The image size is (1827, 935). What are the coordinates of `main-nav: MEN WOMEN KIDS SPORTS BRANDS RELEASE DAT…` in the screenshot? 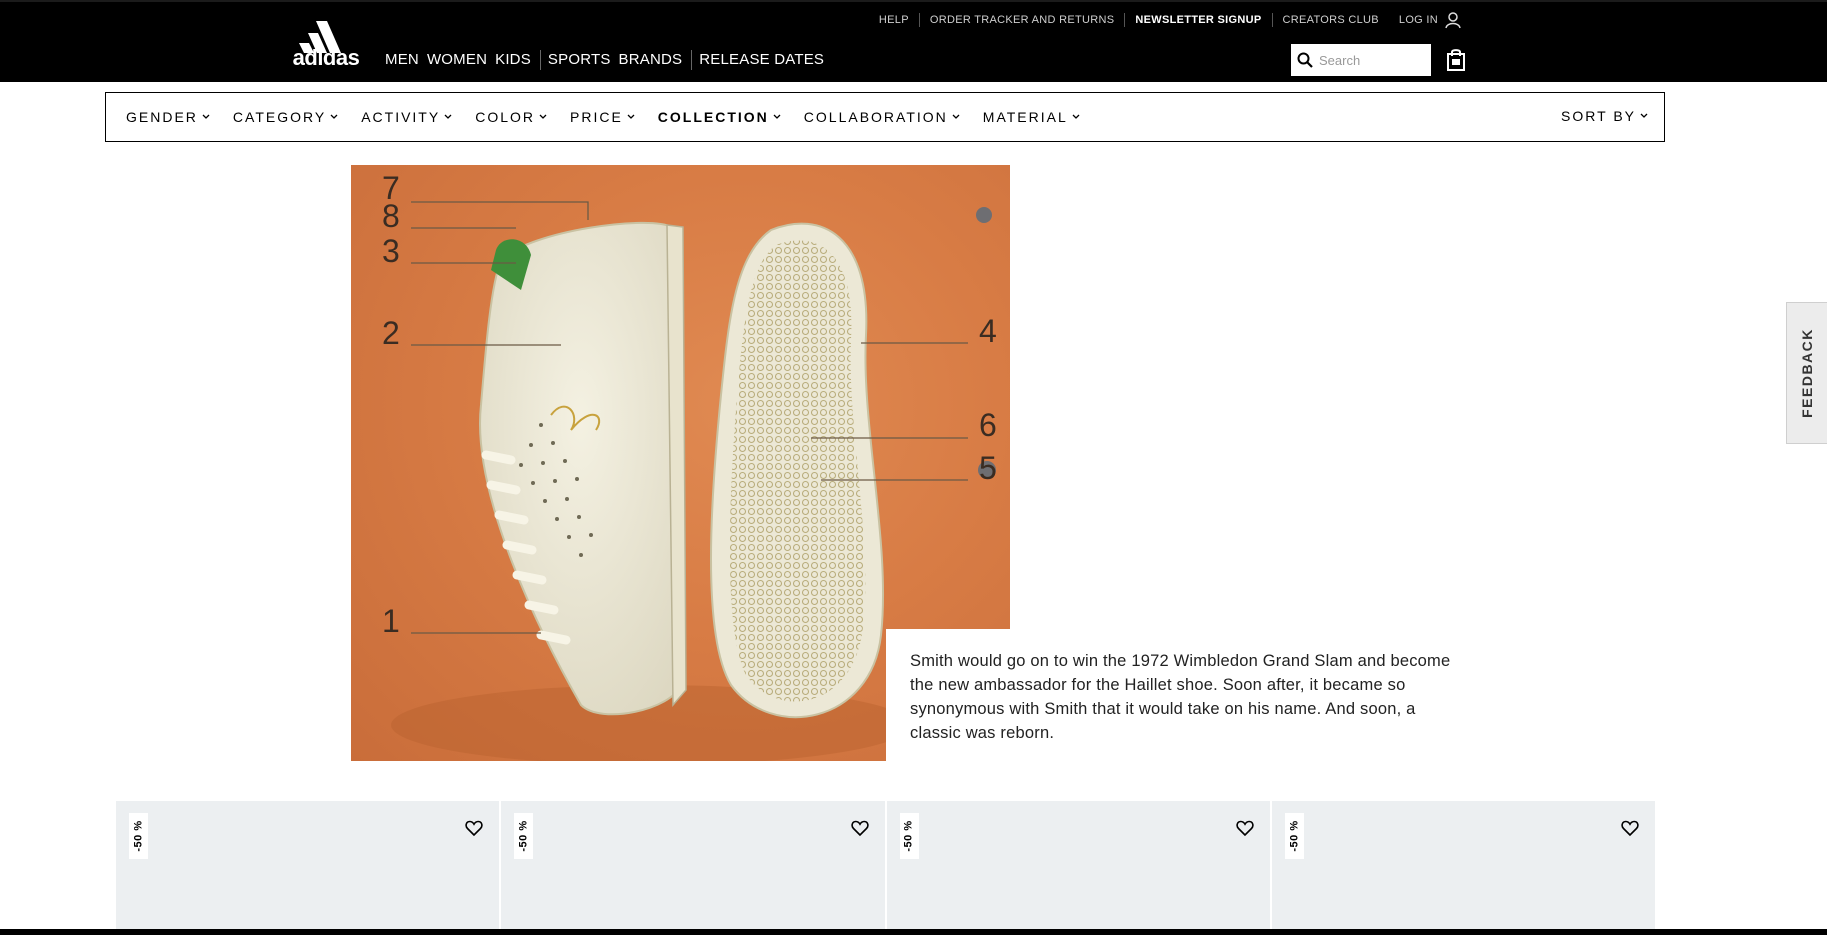 It's located at (606, 60).